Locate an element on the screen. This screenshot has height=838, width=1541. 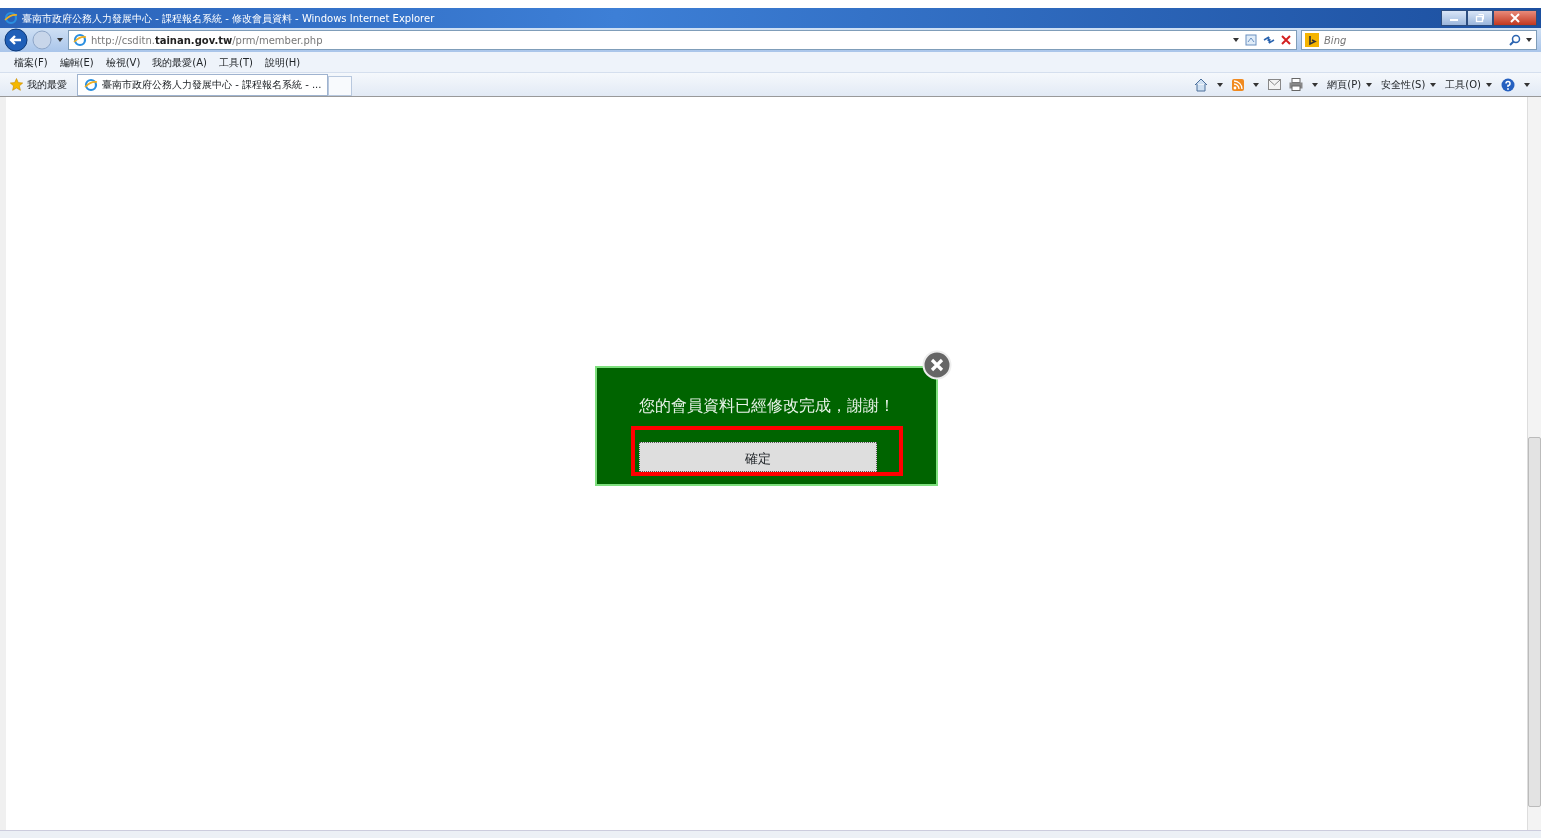
home-icon is located at coordinates (1201, 84).